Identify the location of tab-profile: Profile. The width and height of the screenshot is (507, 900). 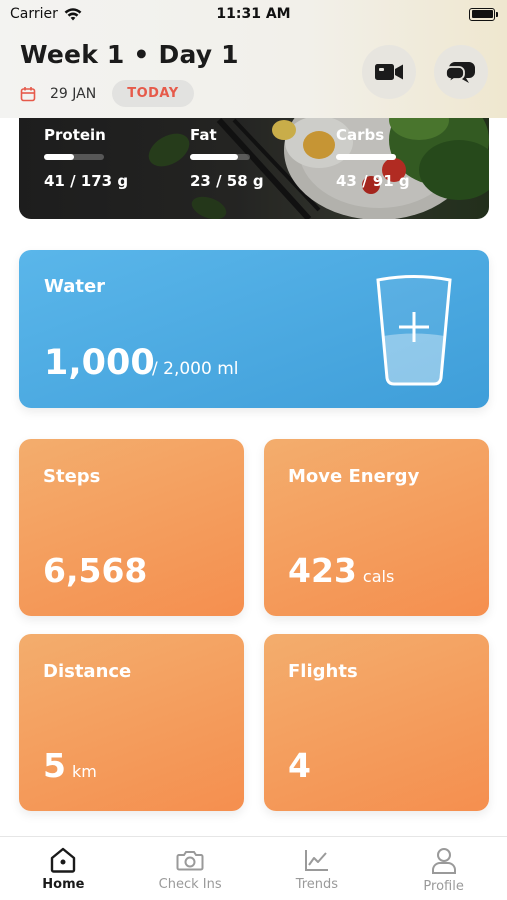
(443, 868).